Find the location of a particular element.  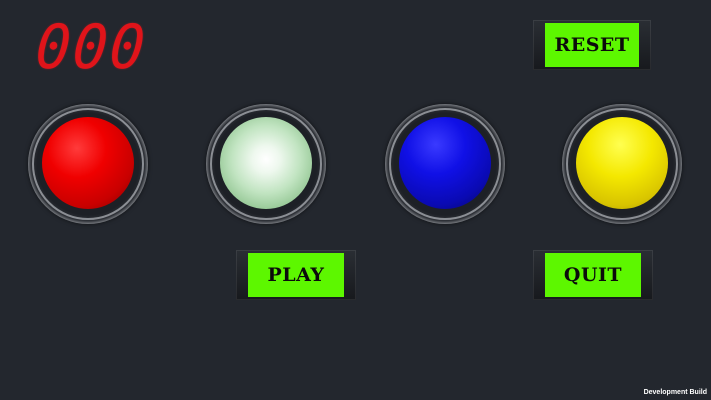

green-button is located at coordinates (266, 163).